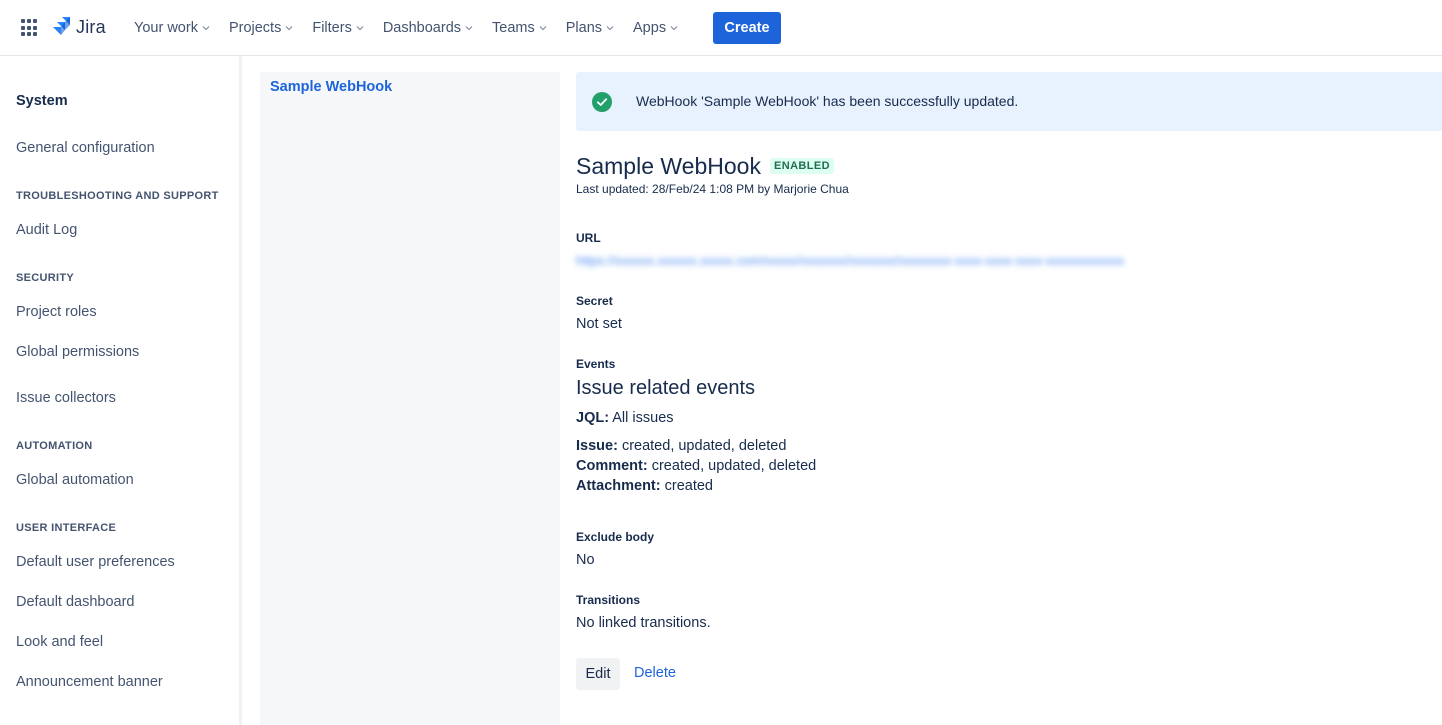 This screenshot has width=1442, height=725. I want to click on sidebar-item-default-dashboard: Default dashboard, so click(75, 602).